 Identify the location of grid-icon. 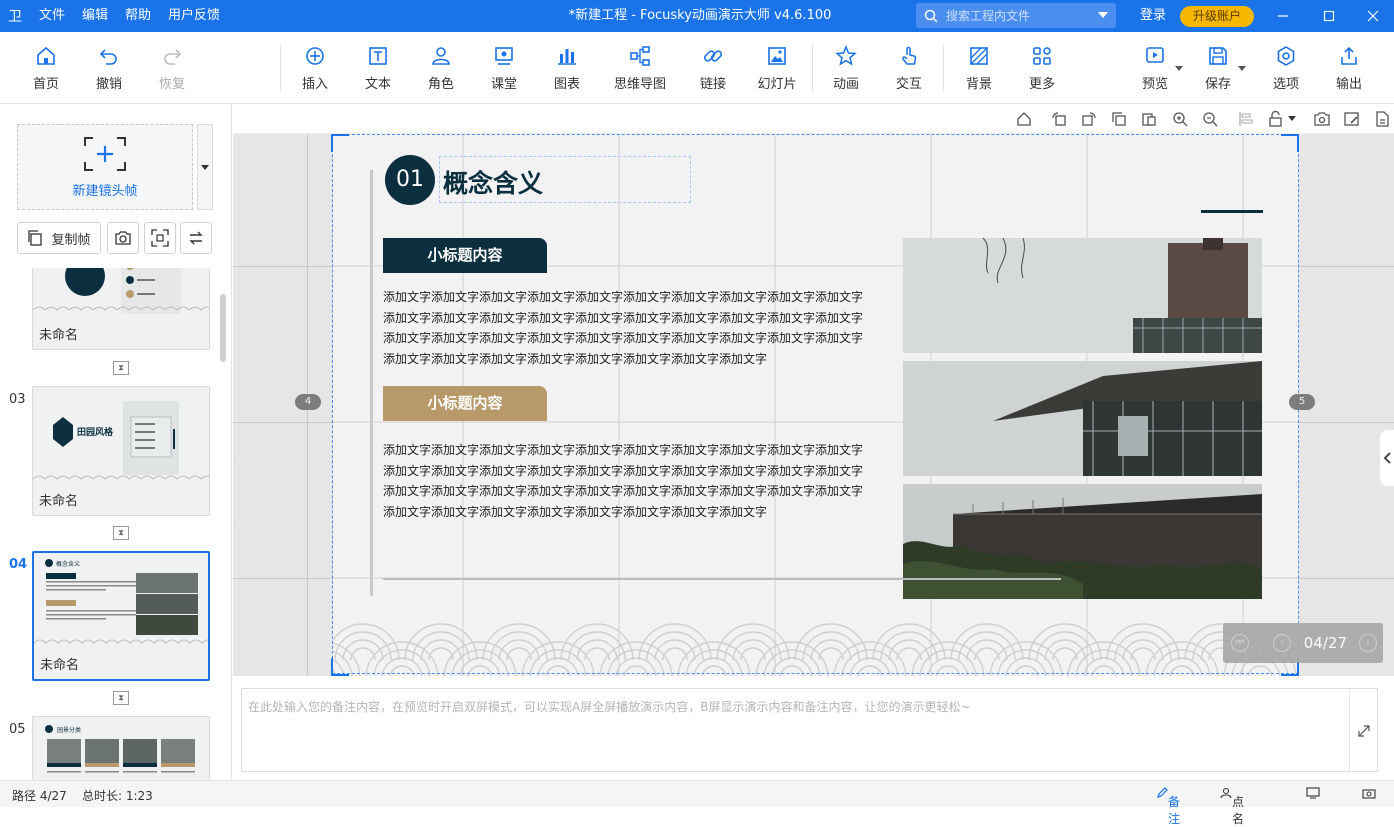
(1042, 55).